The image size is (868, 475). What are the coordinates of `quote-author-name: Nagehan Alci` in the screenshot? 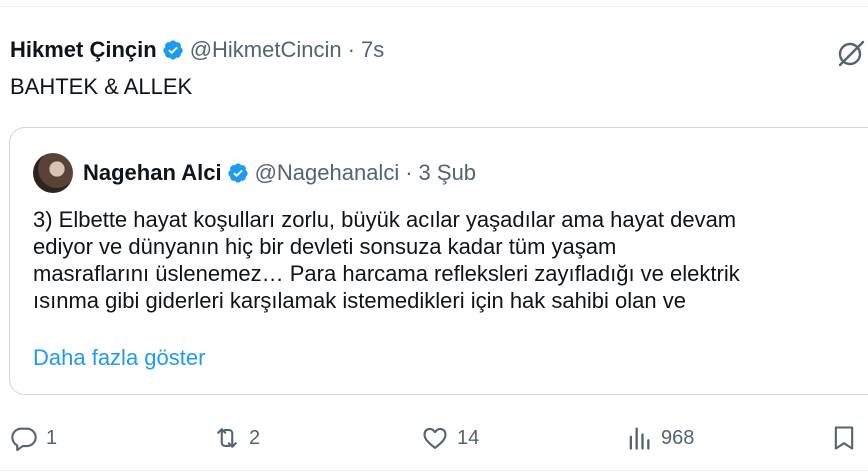 It's located at (152, 173).